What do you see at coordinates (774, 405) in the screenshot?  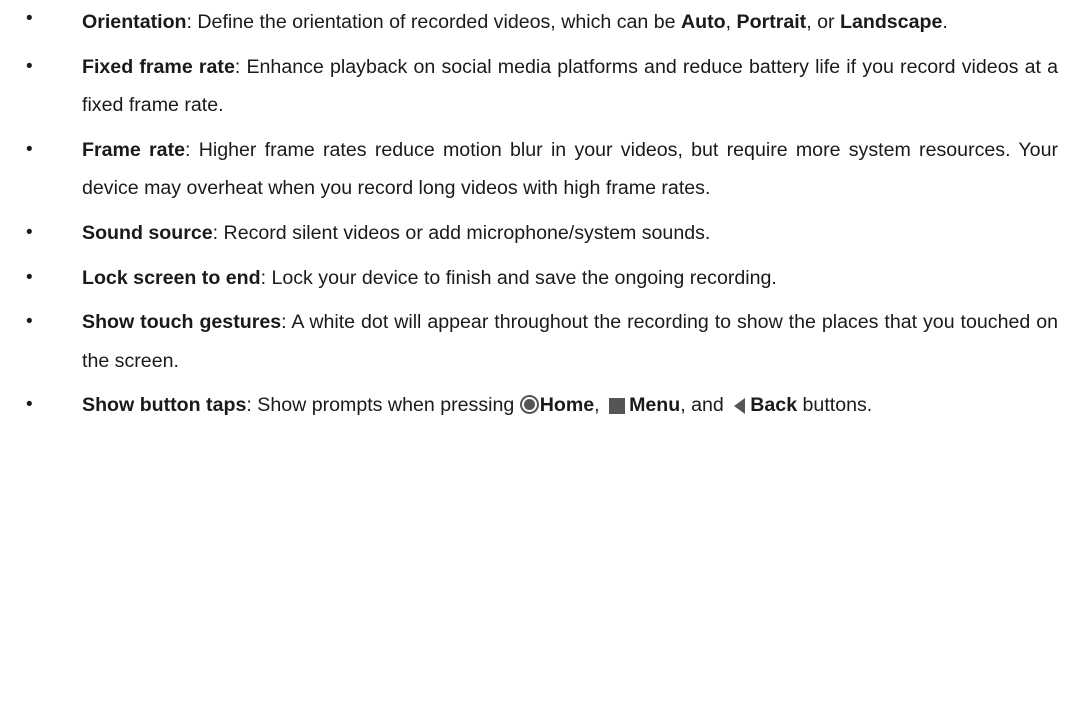 I see `back-label: Back` at bounding box center [774, 405].